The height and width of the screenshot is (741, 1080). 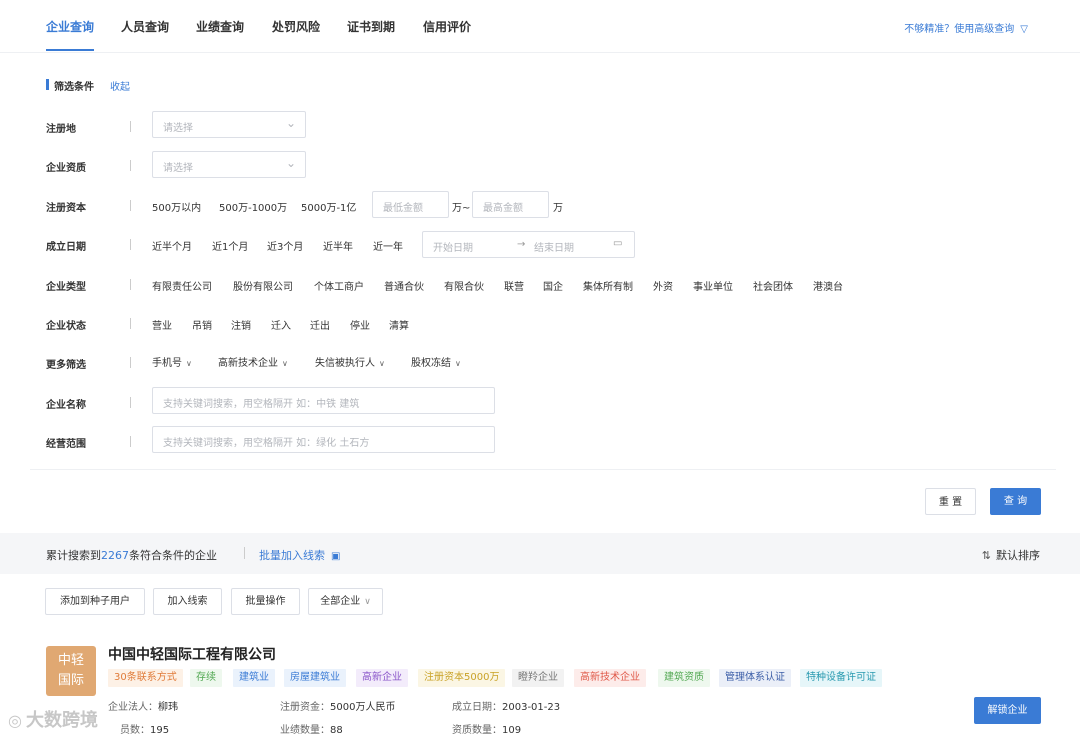 I want to click on business-scope-input: 支持关键词搜索，用空格隔开 如：绿化 土石方, so click(x=323, y=439).